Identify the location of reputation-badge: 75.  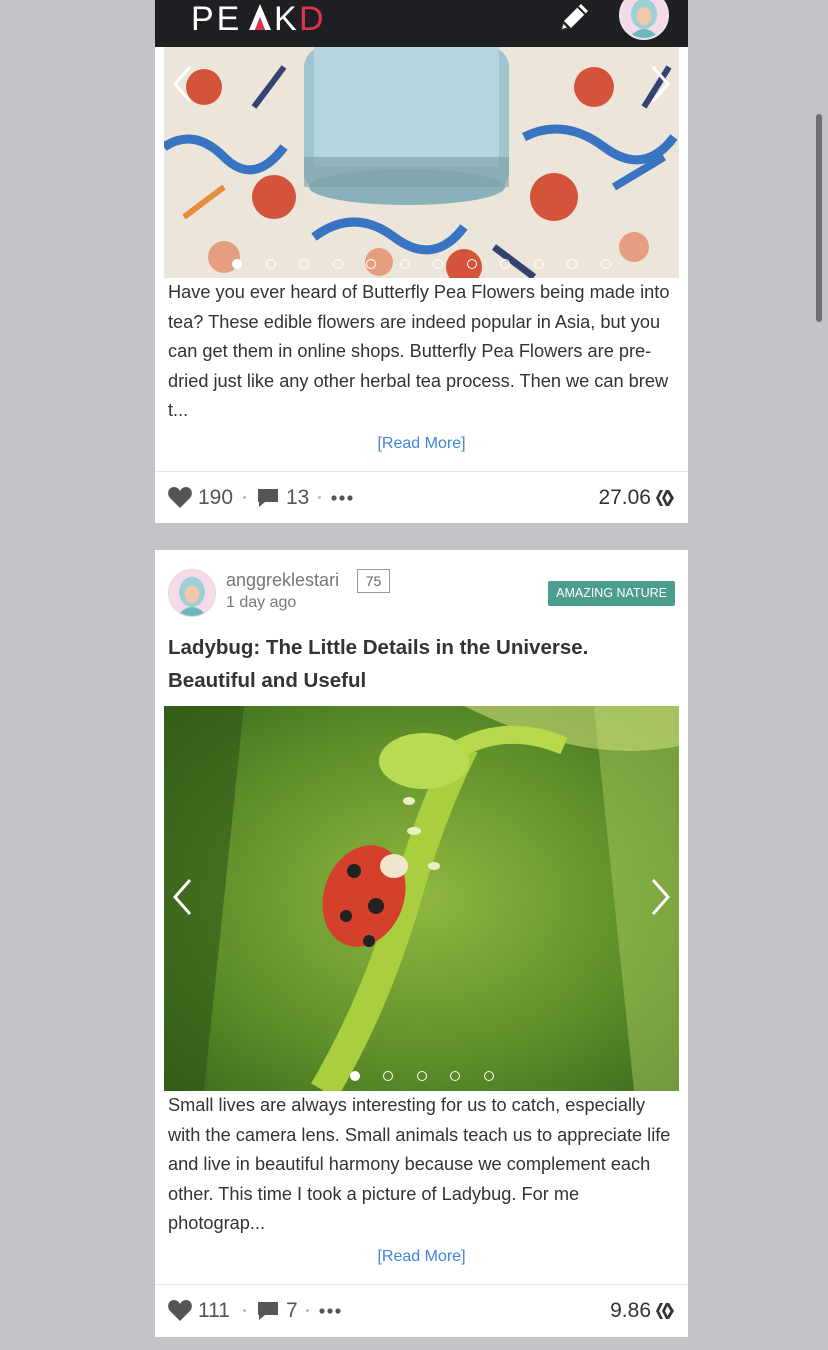
(373, 581).